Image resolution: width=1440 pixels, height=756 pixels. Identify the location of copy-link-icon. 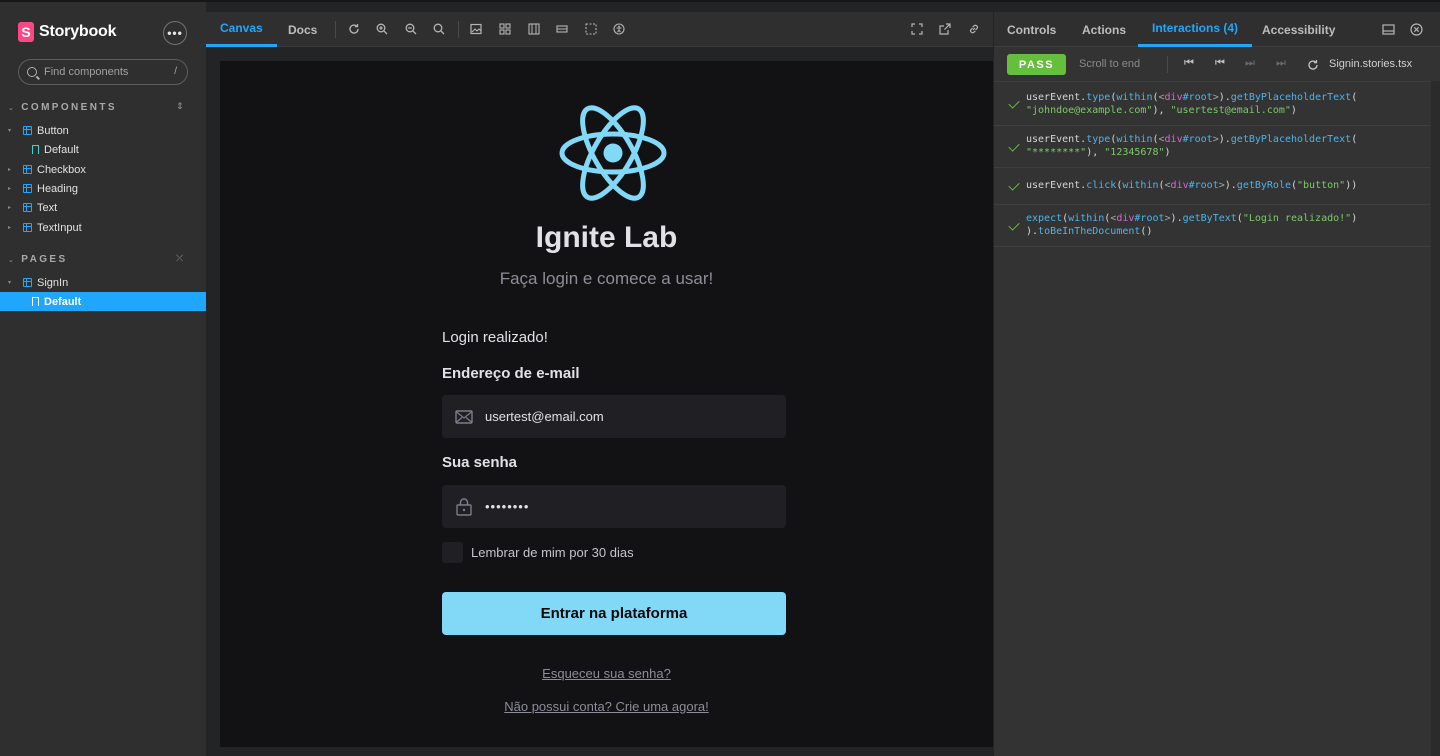
(974, 29).